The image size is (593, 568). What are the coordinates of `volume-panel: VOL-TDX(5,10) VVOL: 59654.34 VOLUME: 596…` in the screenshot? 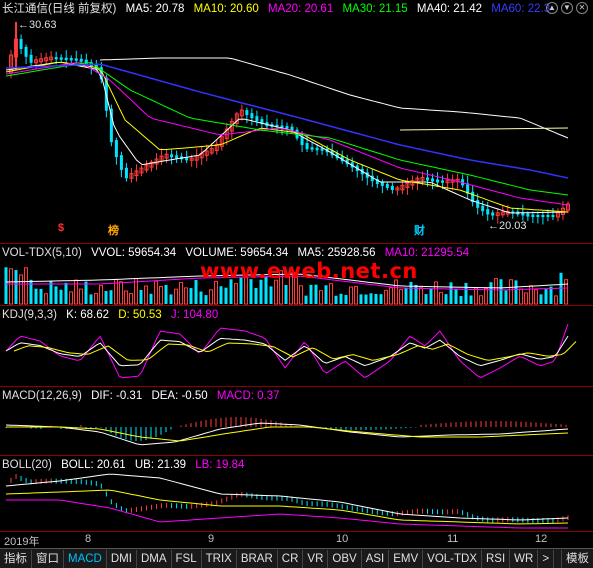 It's located at (296, 274).